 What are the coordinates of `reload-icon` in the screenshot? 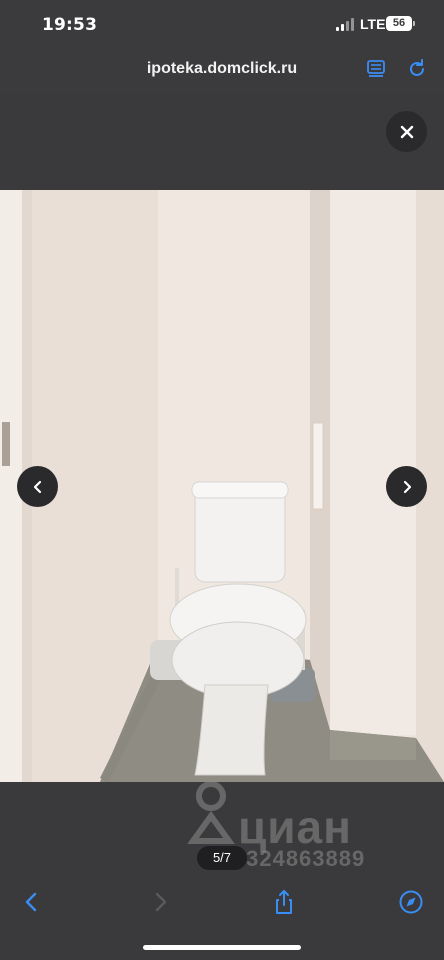 It's located at (417, 69).